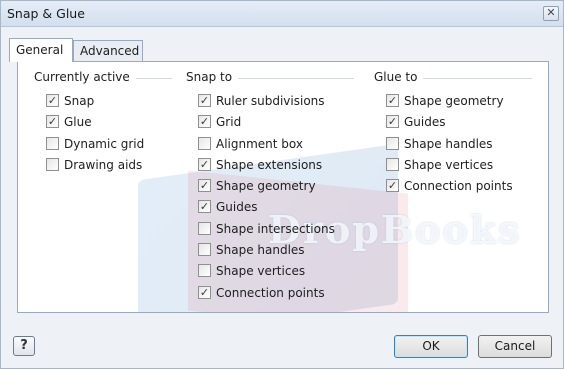 This screenshot has width=564, height=369. I want to click on active-dynamic-grid-option: Dynamic grid, so click(109, 144).